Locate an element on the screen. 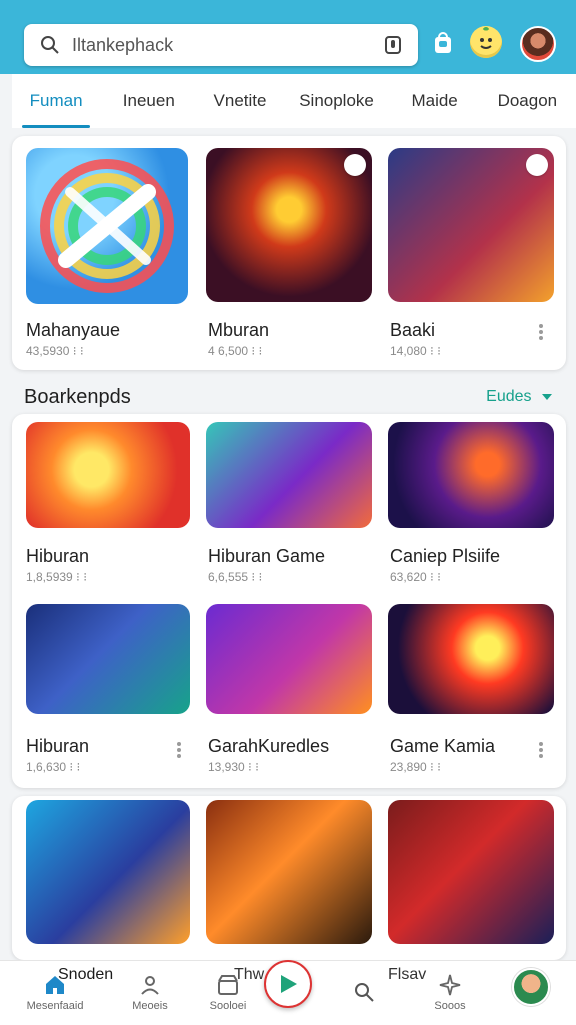 The height and width of the screenshot is (1025, 576). game-tile-shapone is located at coordinates (289, 225).